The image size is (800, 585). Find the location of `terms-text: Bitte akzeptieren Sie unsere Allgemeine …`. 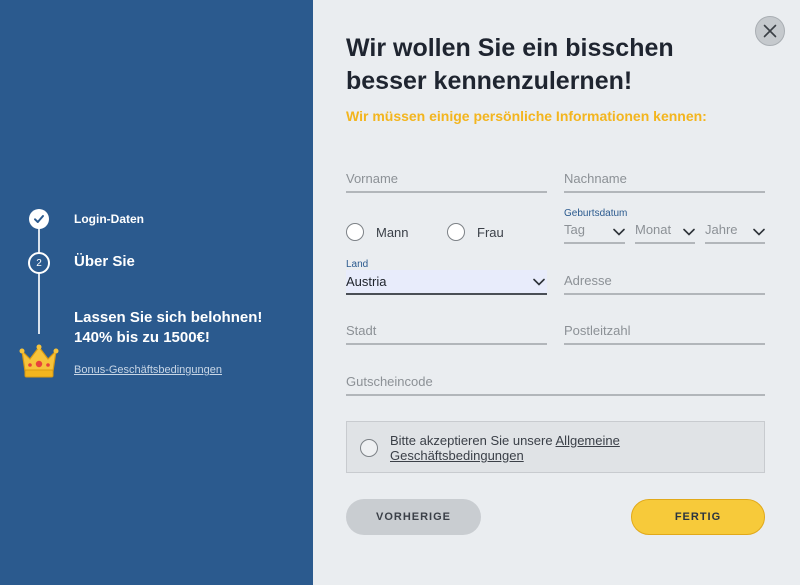

terms-text: Bitte akzeptieren Sie unsere Allgemeine … is located at coordinates (570, 448).